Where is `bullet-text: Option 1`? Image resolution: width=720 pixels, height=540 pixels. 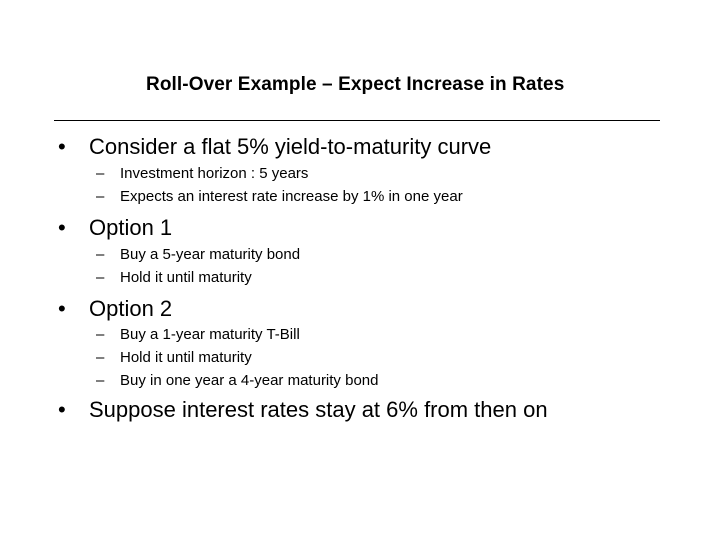
bullet-text: Option 1 is located at coordinates (131, 227).